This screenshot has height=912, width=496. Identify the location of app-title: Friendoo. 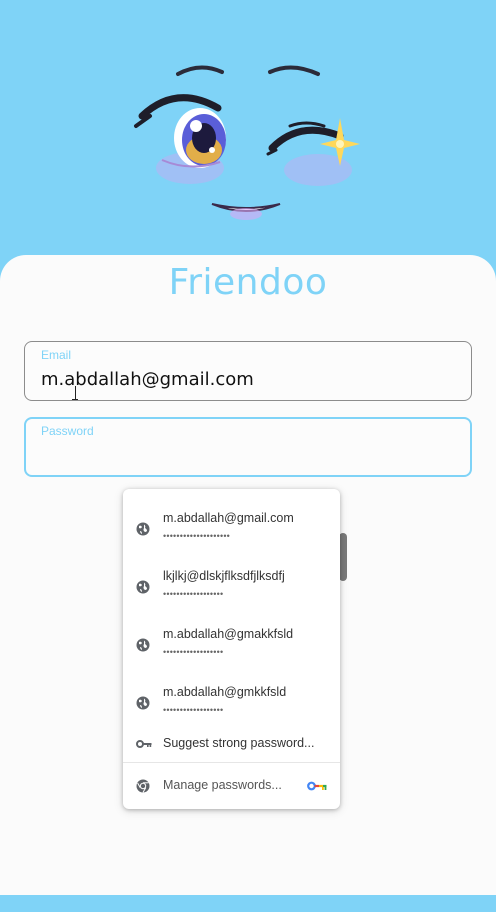
(248, 282).